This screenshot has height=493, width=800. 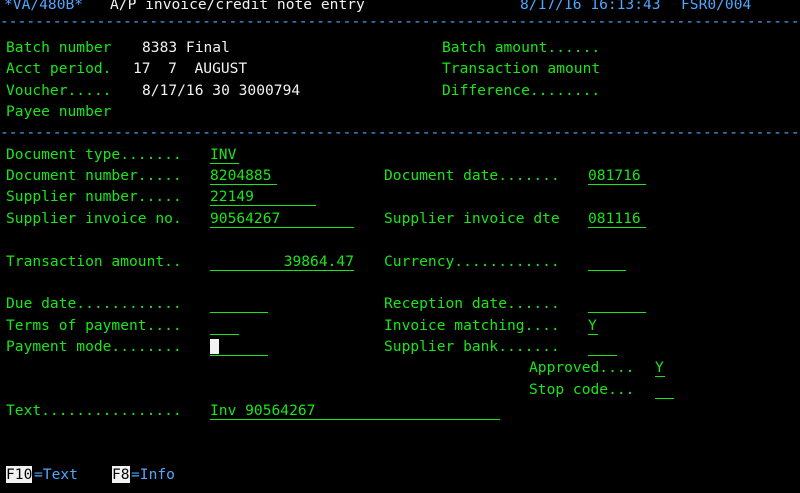 I want to click on batch-number-value: 8383 Final, so click(x=186, y=47).